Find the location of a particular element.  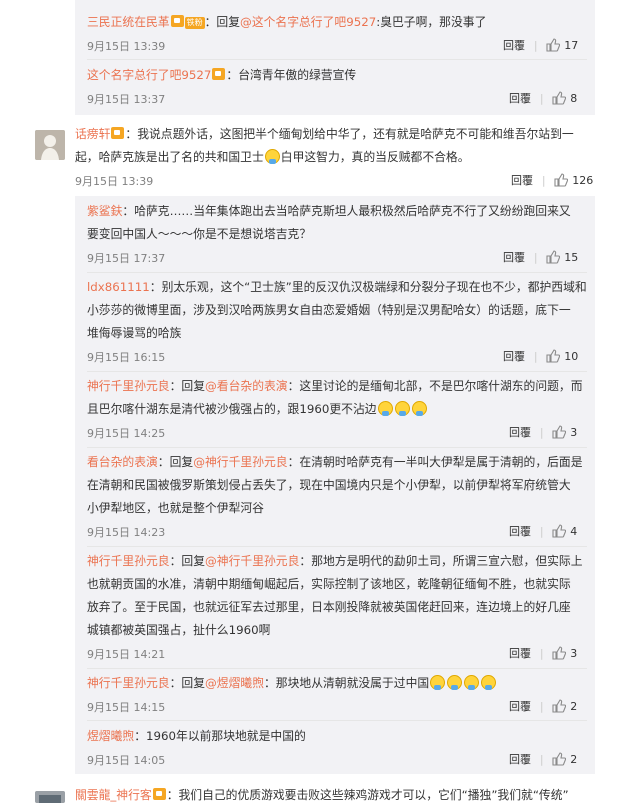

mention-link: @这个名字总行了吧9527 is located at coordinates (308, 22).